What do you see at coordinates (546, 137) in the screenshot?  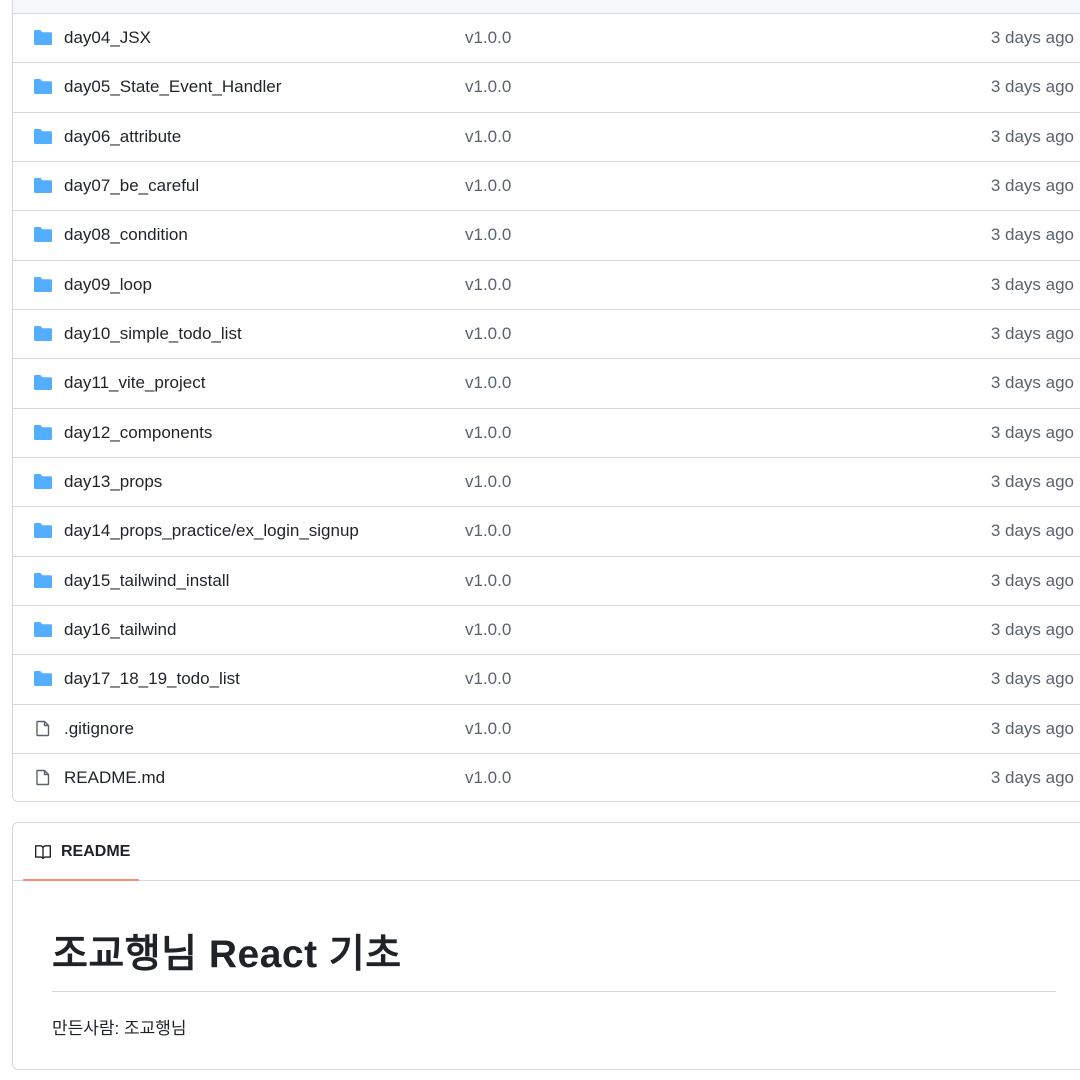 I see `file-row: day06_attribute v1.0.0 3 days ago` at bounding box center [546, 137].